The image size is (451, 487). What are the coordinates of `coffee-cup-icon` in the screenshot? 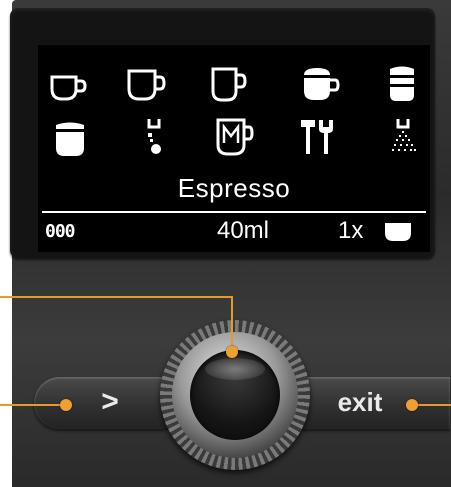 It's located at (146, 85).